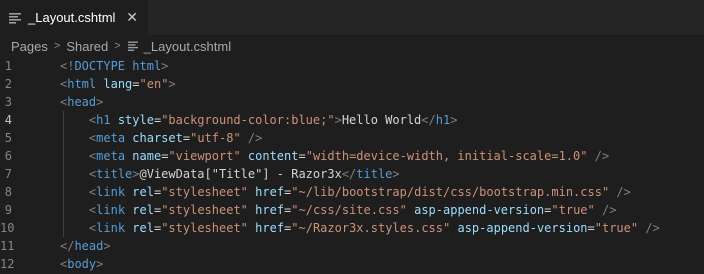 This screenshot has height=274, width=704. I want to click on line-number: 12, so click(7, 264).